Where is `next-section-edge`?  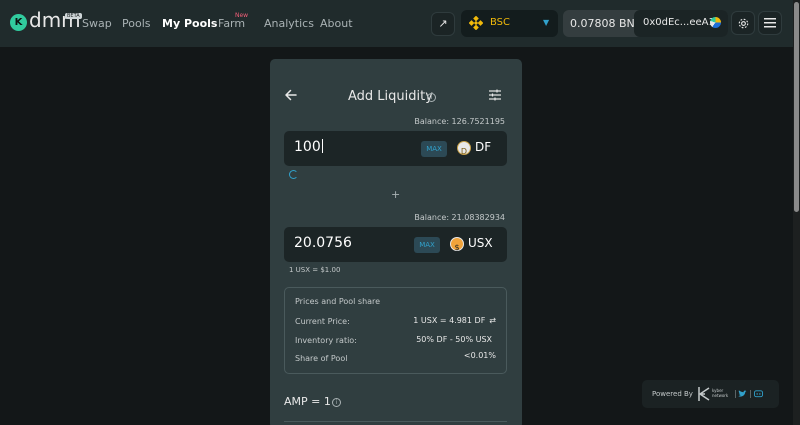 next-section-edge is located at coordinates (395, 423).